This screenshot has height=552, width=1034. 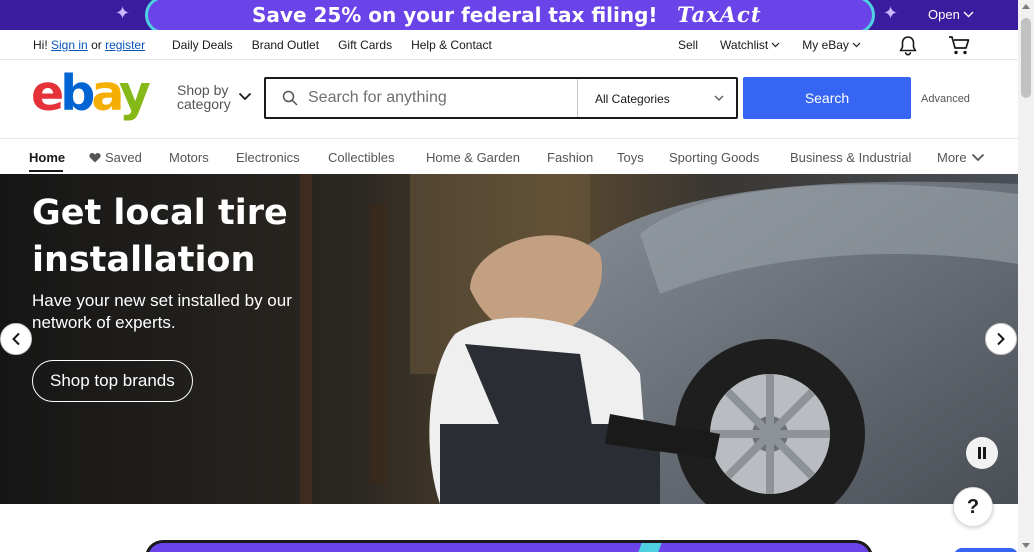 I want to click on tab-home-garden: Home & Garden, so click(x=473, y=157).